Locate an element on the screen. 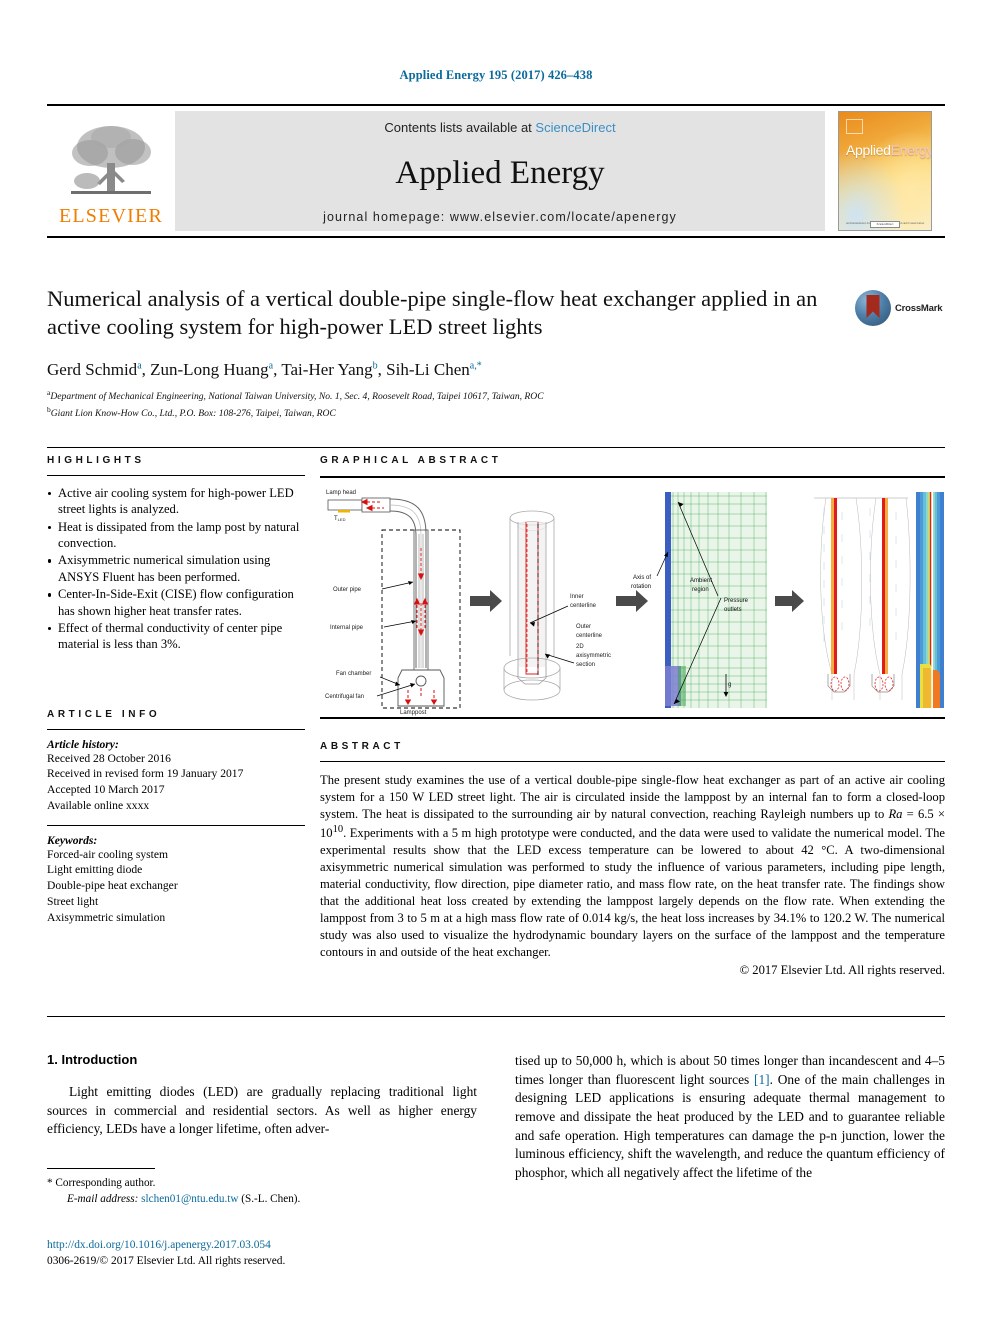  keyword-item: Axisymmetric simulation is located at coordinates (106, 917).